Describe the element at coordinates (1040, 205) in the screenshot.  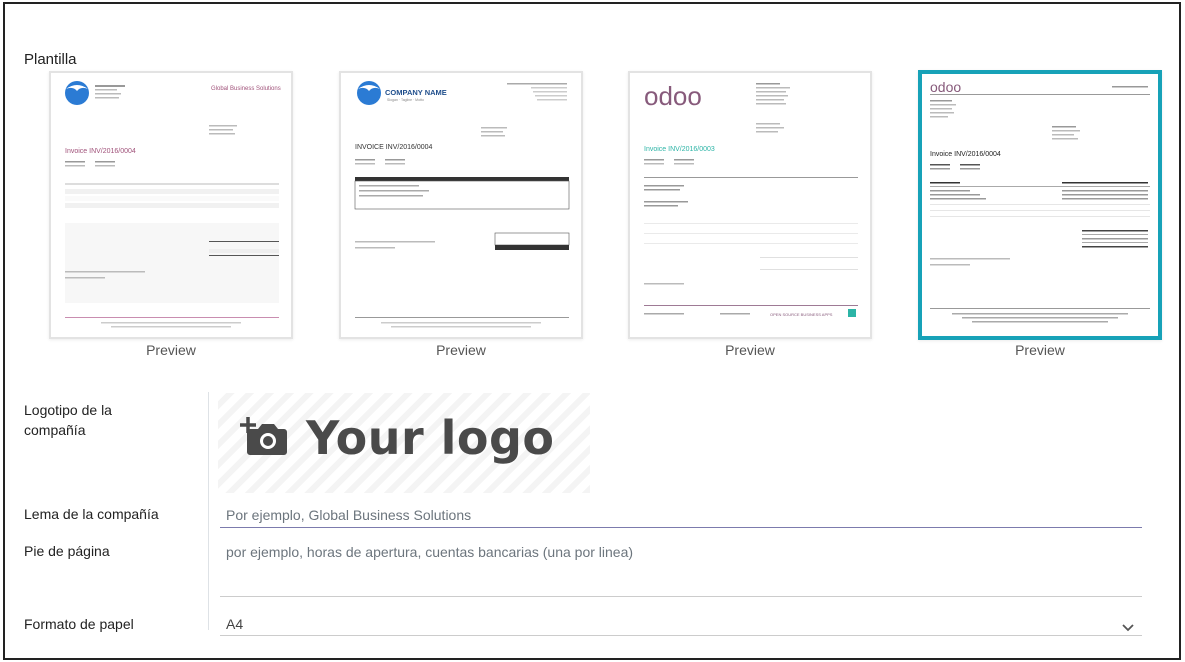
I see `template-thumbnail-striped: odoo Invoice INV/2016/0004` at that location.